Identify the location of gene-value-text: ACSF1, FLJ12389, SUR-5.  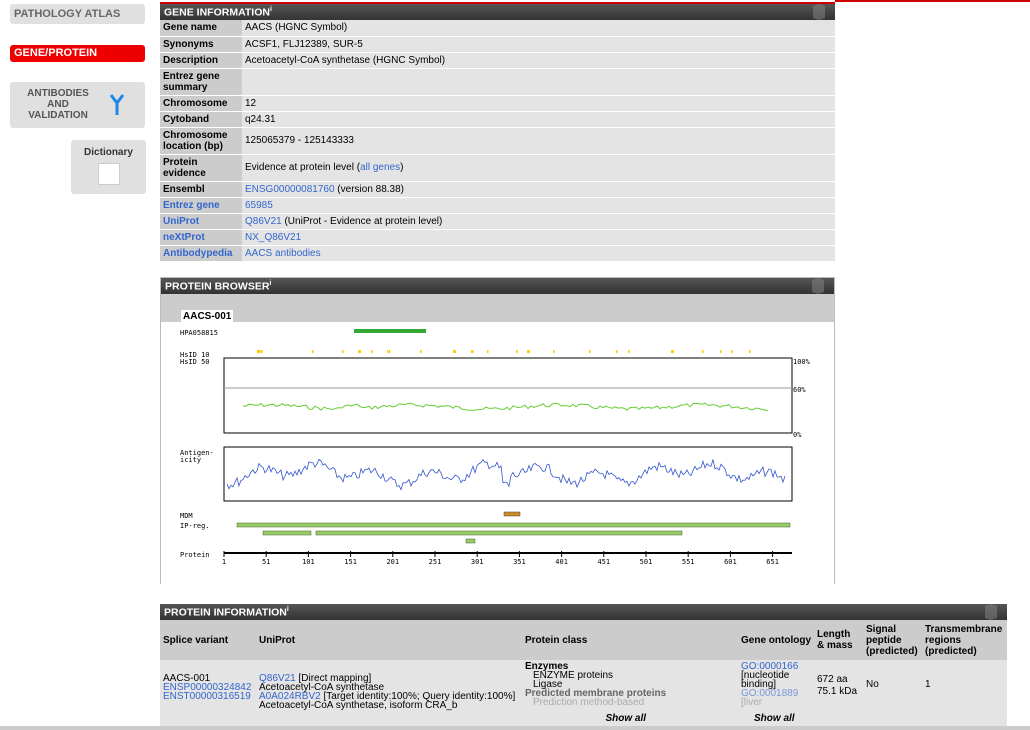
(304, 44).